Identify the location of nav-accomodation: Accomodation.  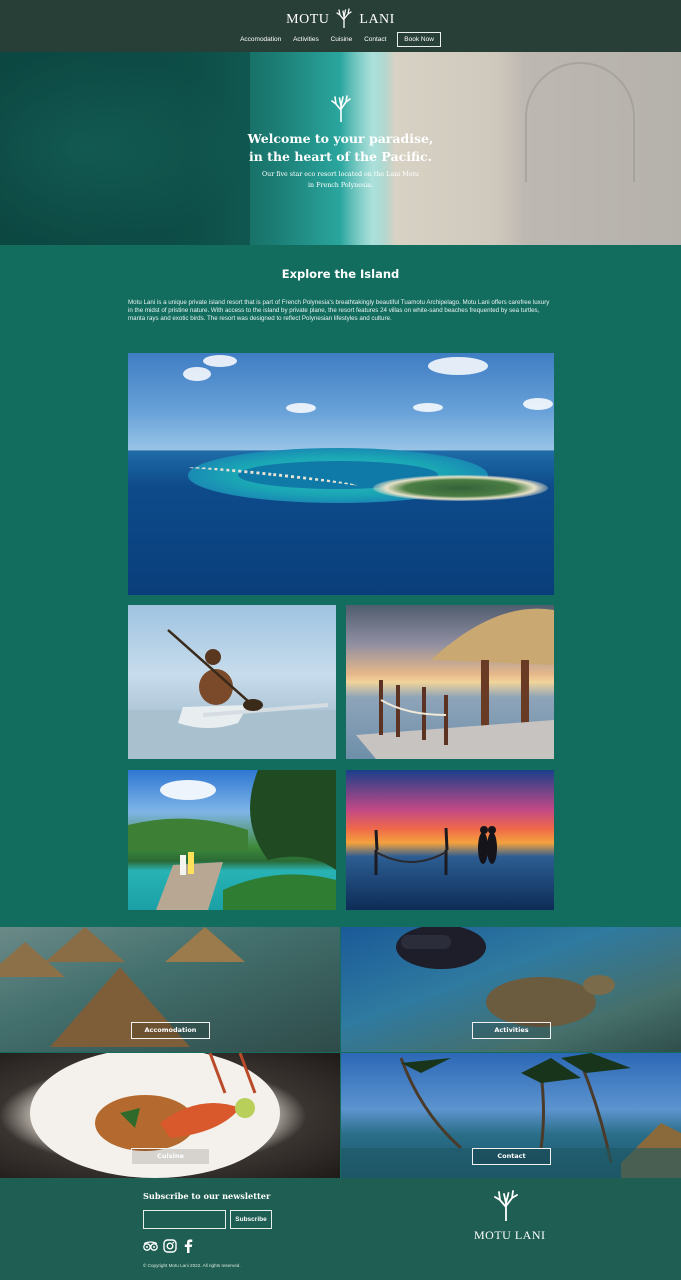
(260, 39).